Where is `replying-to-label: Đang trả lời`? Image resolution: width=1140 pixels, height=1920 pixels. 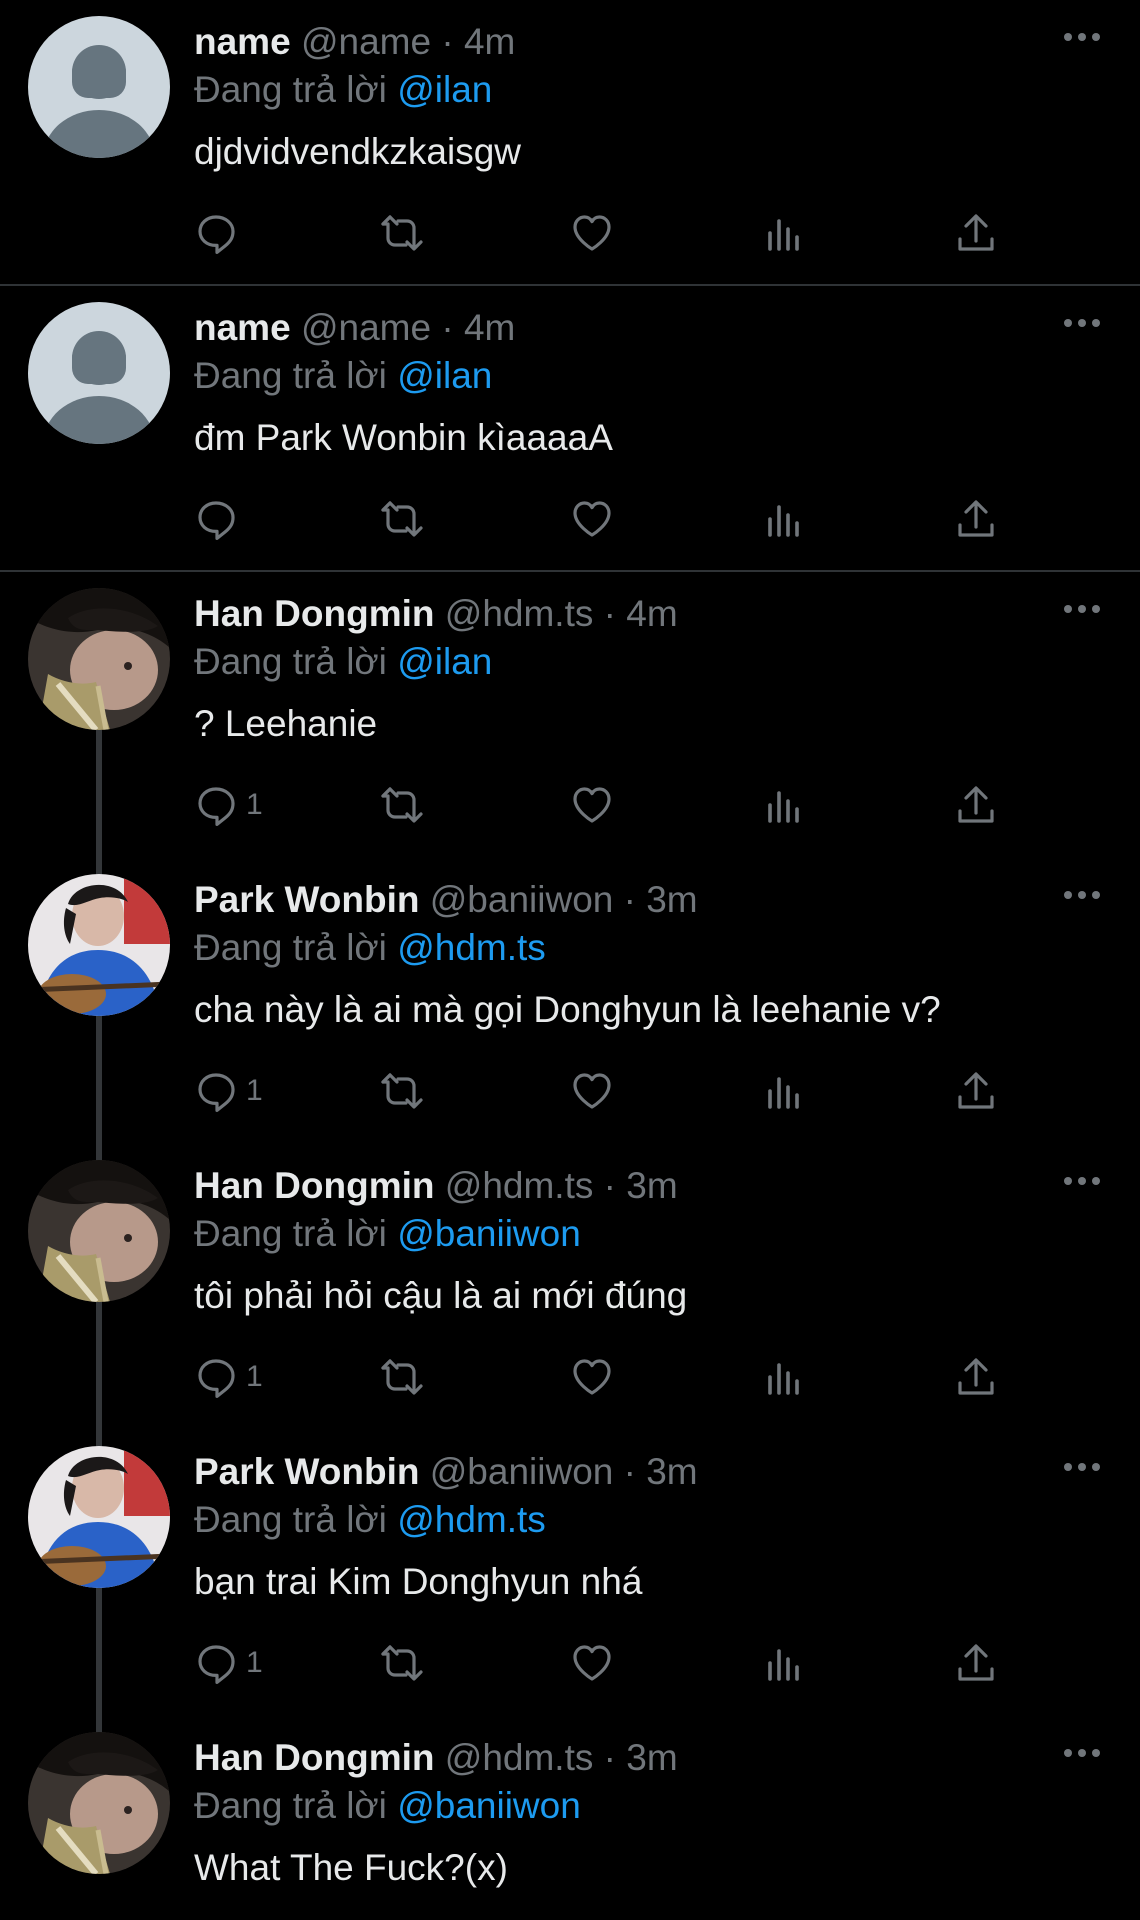 replying-to-label: Đang trả lời is located at coordinates (290, 1519).